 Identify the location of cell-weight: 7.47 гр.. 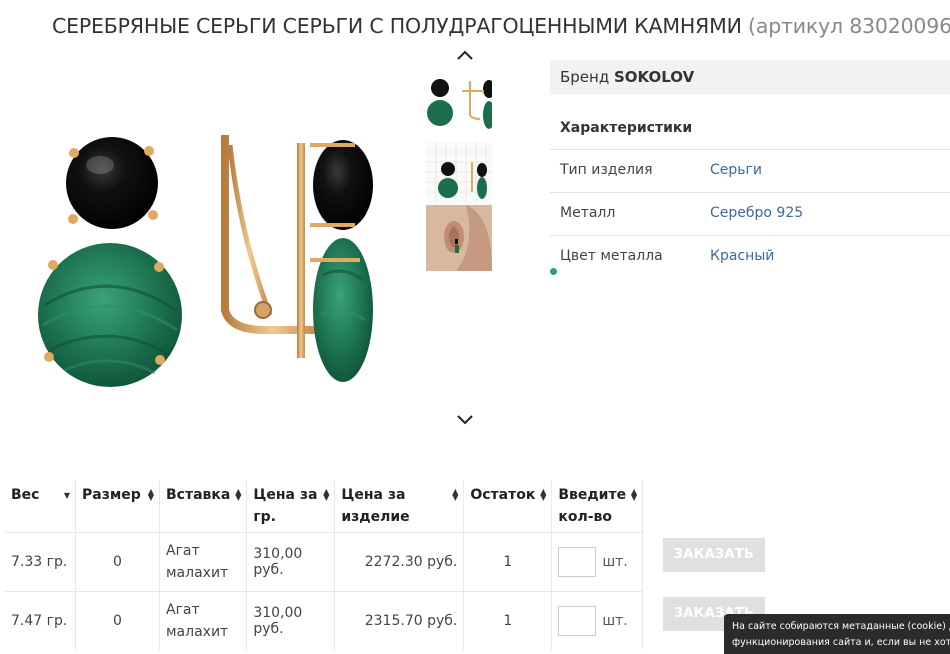
(40, 620).